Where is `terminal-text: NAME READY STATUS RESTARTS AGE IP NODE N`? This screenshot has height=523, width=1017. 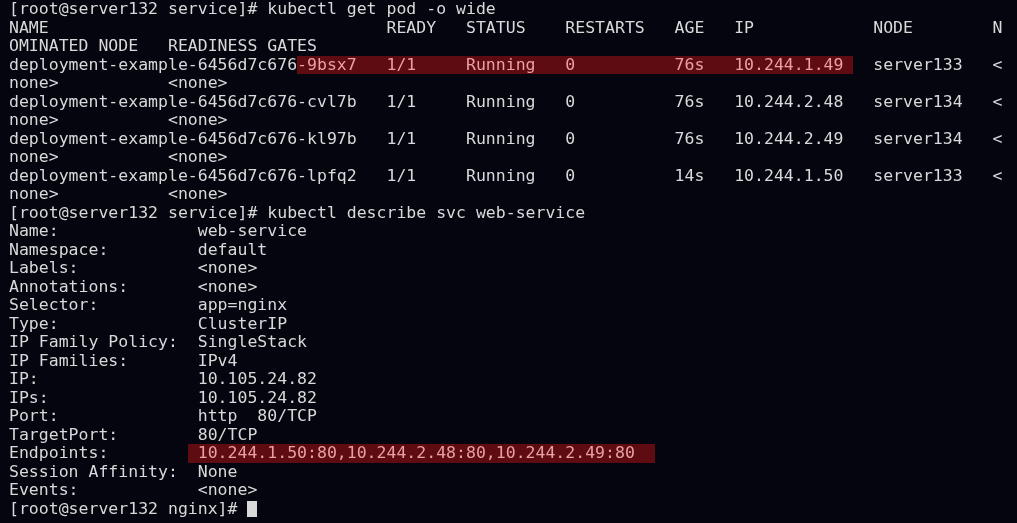 terminal-text: NAME READY STATUS RESTARTS AGE IP NODE N is located at coordinates (506, 27).